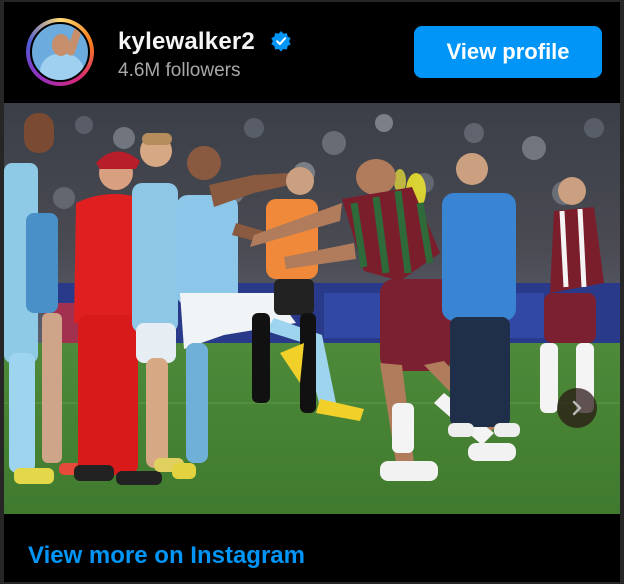 The image size is (624, 584). I want to click on verified-badge-icon, so click(281, 41).